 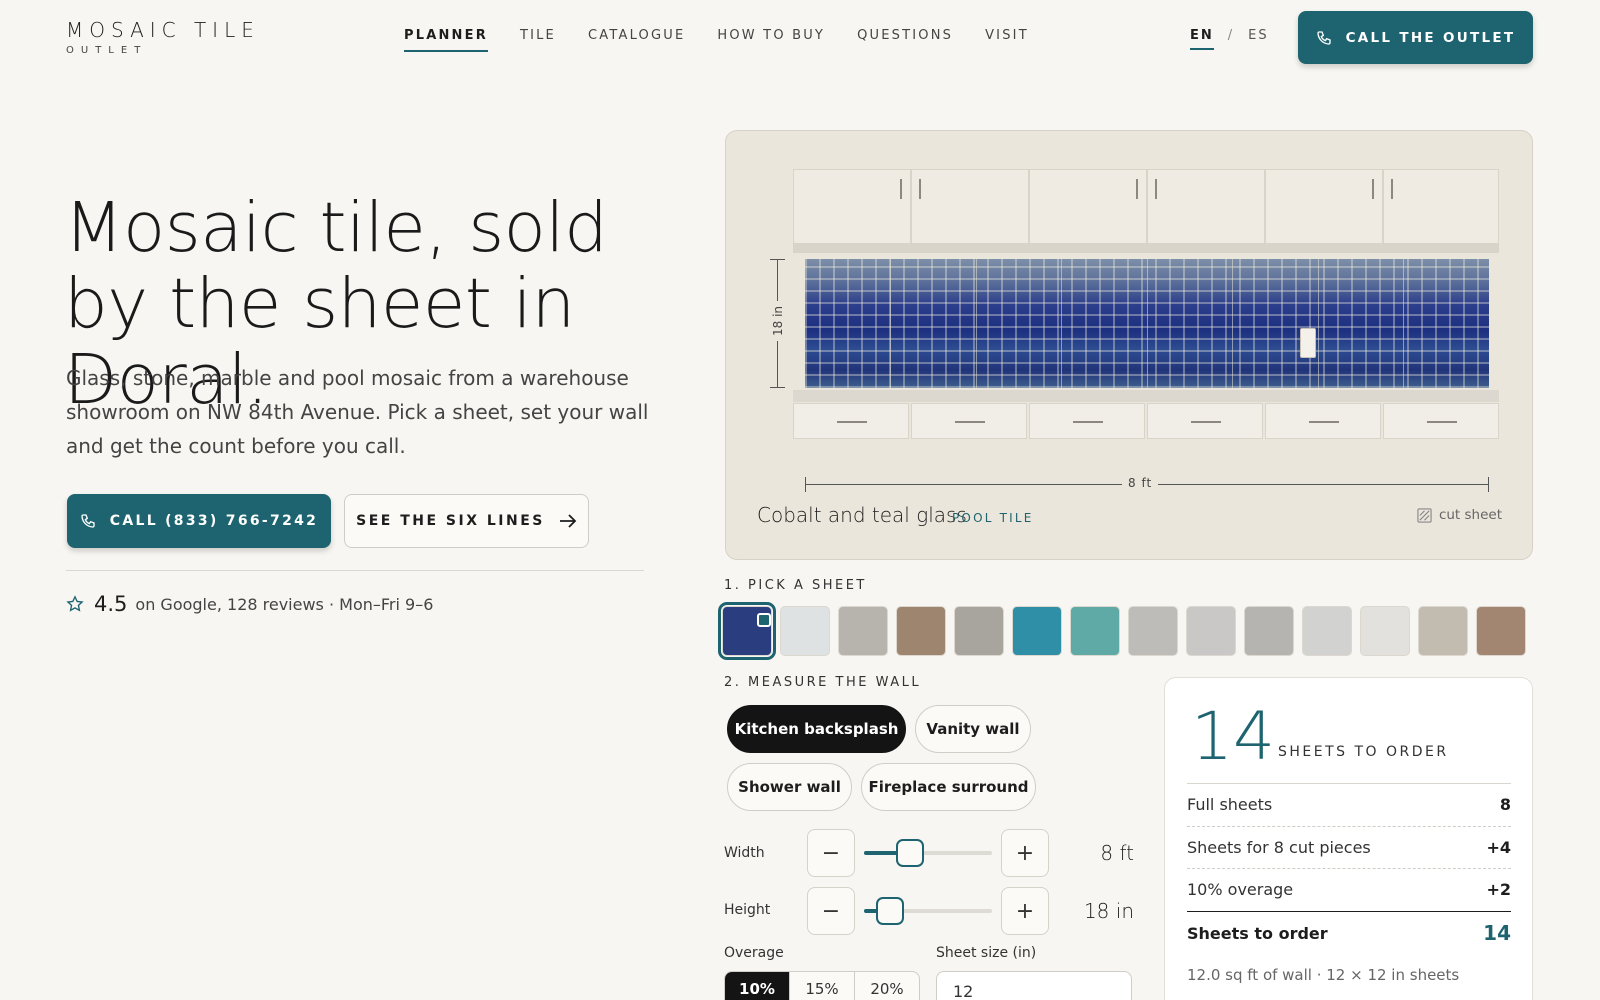 I want to click on summary-row-label: Full sheets, so click(x=1230, y=804).